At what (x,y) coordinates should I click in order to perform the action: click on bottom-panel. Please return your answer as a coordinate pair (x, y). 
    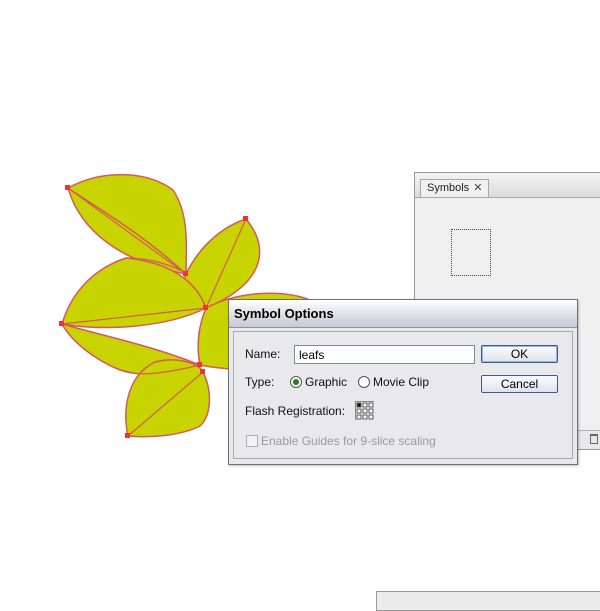
    Looking at the image, I should click on (488, 601).